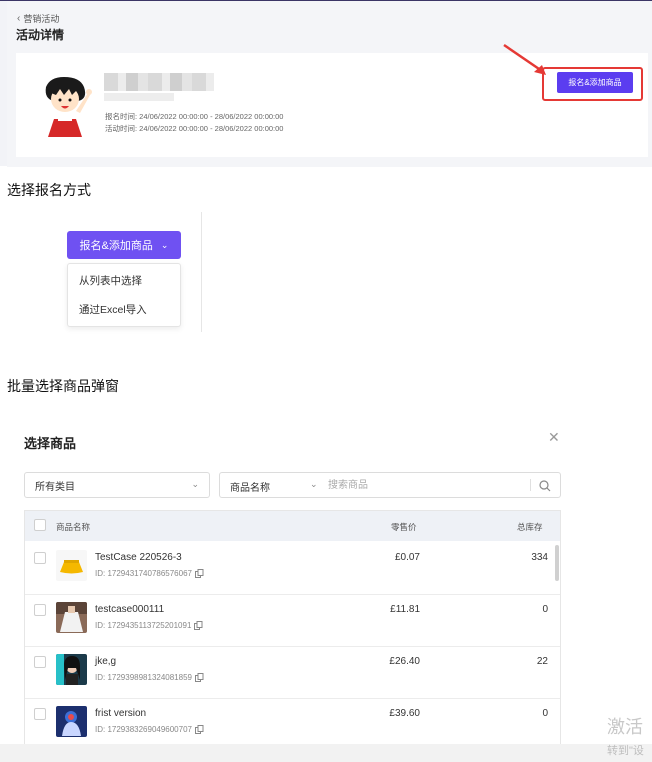 The image size is (652, 762). What do you see at coordinates (159, 82) in the screenshot?
I see `campaign-name-redacted` at bounding box center [159, 82].